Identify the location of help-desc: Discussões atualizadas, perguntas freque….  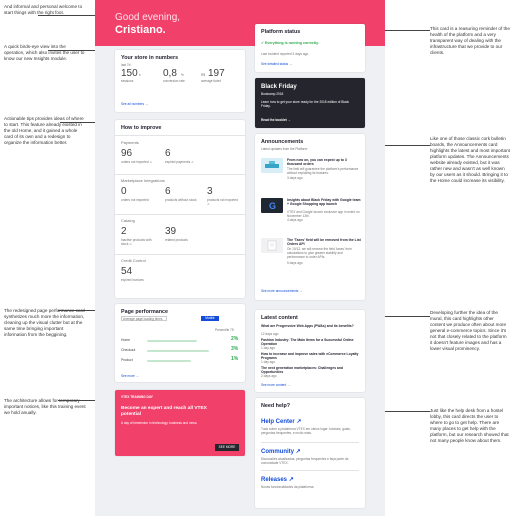
(305, 461).